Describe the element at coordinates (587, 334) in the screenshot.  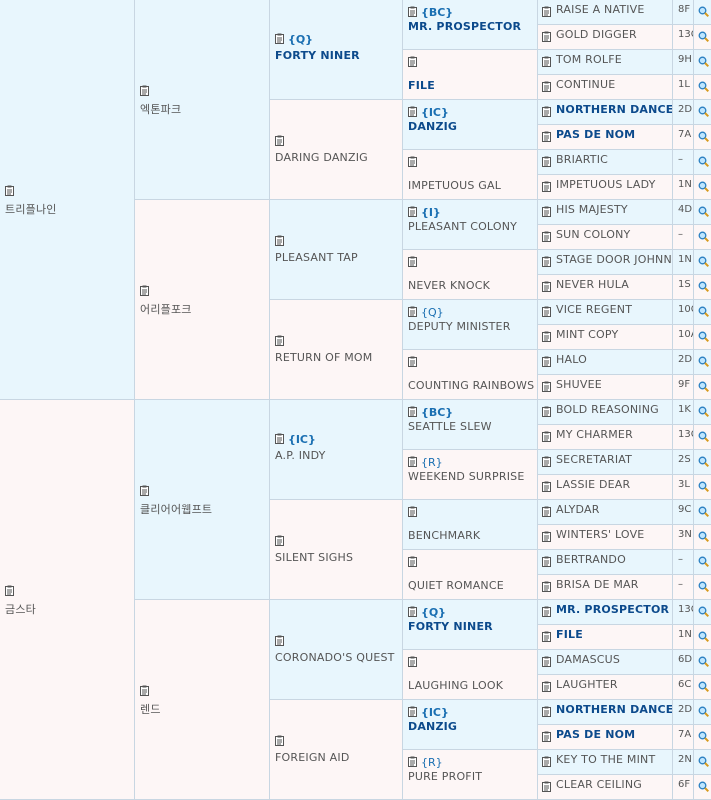
I see `horse-name-link: MINT COPY` at that location.